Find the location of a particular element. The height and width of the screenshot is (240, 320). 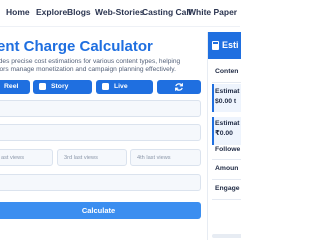

input-field-6-wrapper is located at coordinates (100, 182).